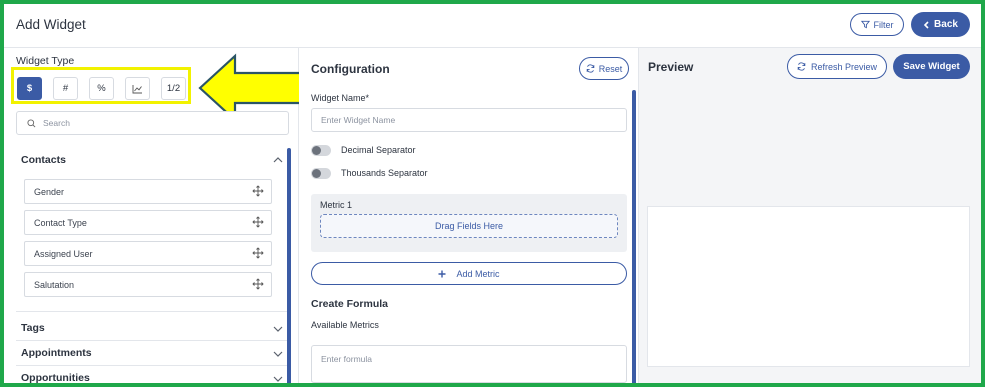 The width and height of the screenshot is (985, 387). I want to click on reset-button: Reset, so click(604, 68).